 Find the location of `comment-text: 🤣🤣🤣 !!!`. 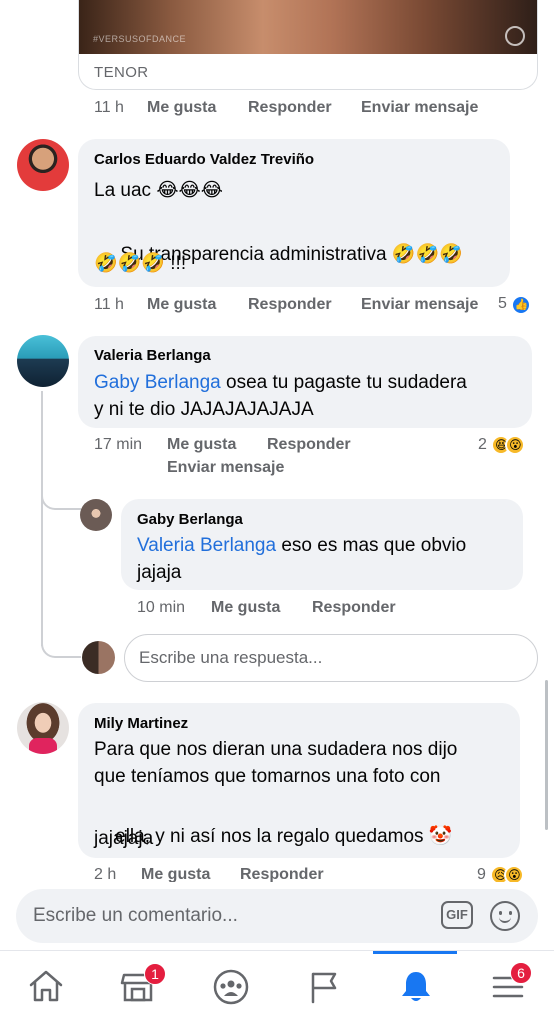

comment-text: 🤣🤣🤣 !!! is located at coordinates (140, 263).